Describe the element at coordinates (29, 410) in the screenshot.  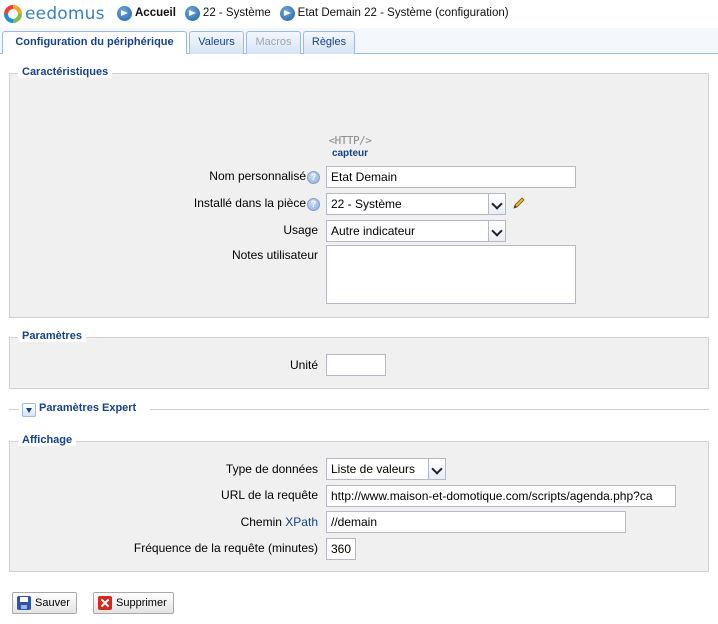
I see `expand-toggle-icon` at that location.